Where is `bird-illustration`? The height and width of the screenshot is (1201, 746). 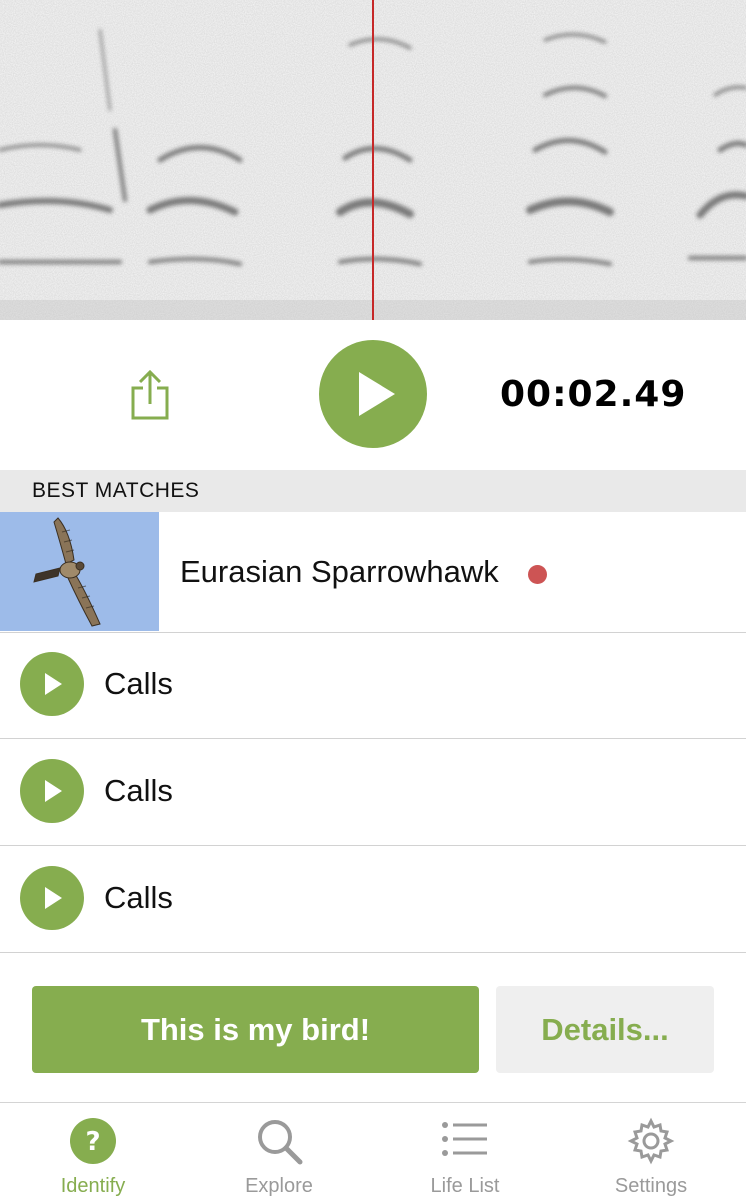 bird-illustration is located at coordinates (79, 571).